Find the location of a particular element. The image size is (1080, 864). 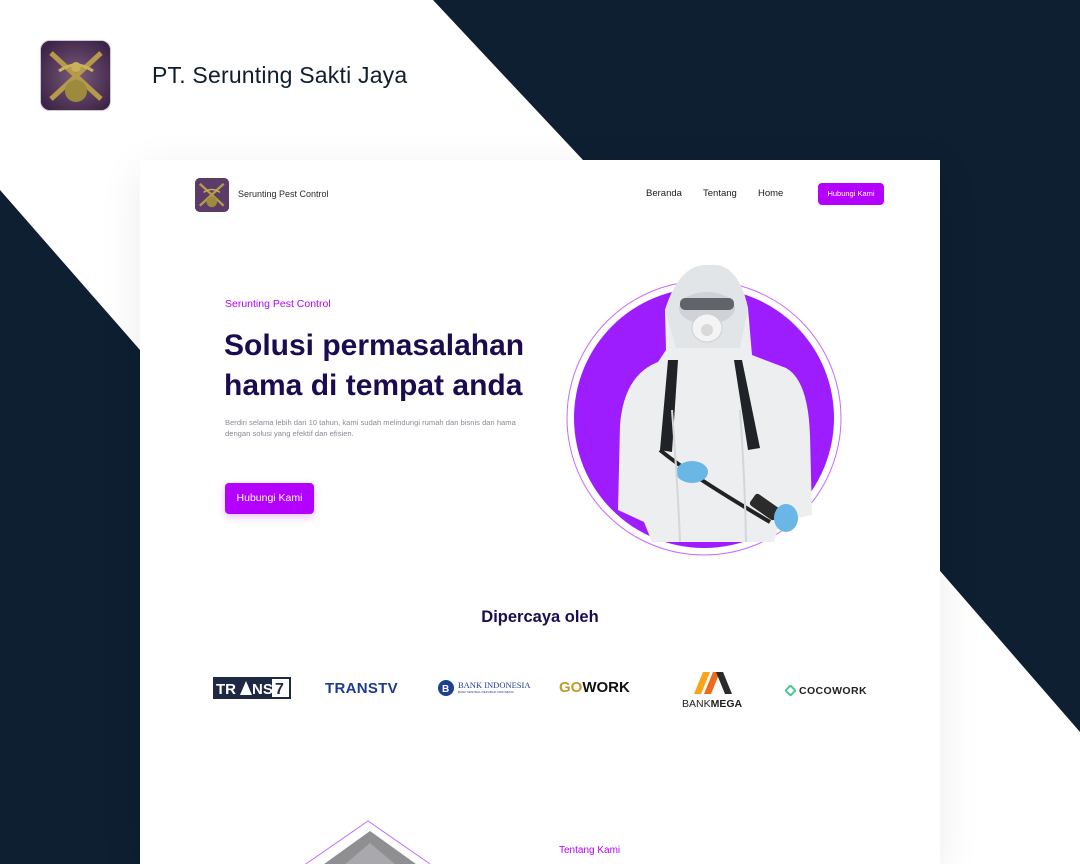

bank-indonesia-text: BANK INDONESIA is located at coordinates (494, 685).